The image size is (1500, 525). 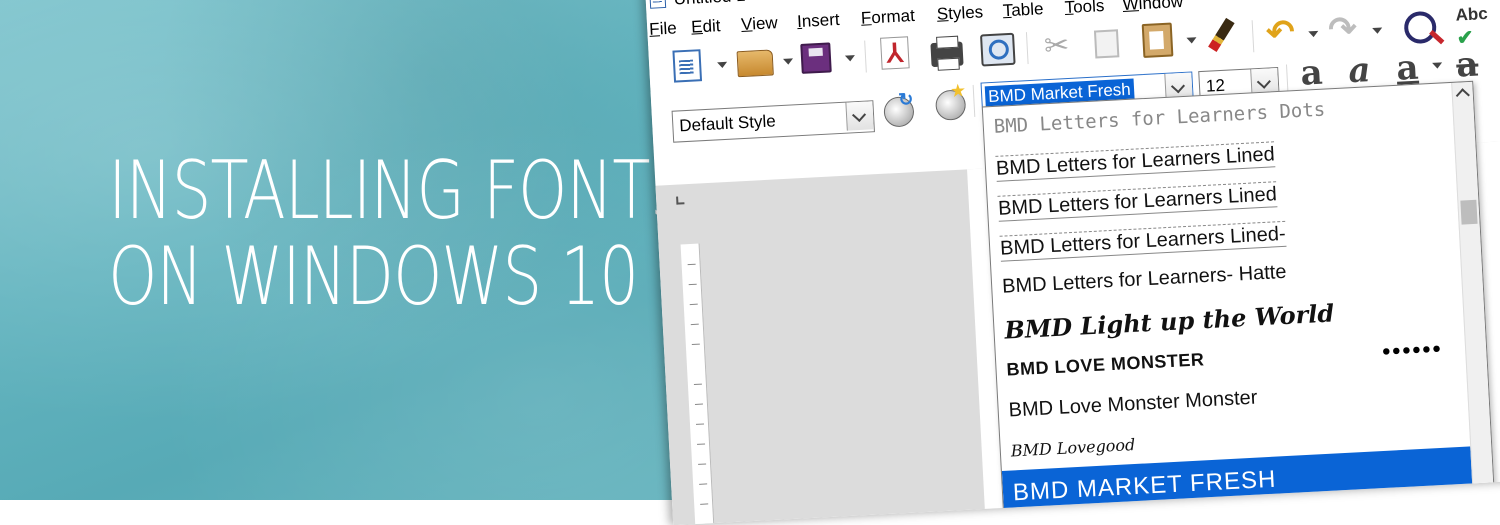 What do you see at coordinates (1106, 44) in the screenshot?
I see `copy-icon` at bounding box center [1106, 44].